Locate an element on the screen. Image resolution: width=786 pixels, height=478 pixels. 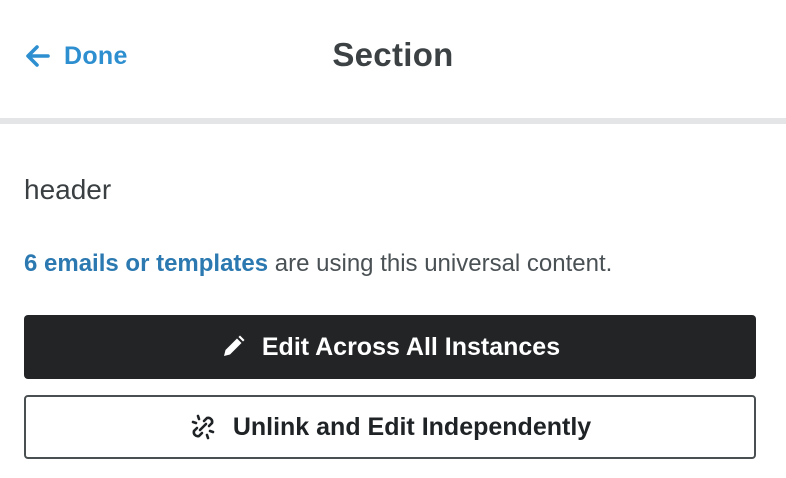
edit-across-all-instances-button: Edit Across All Instances is located at coordinates (390, 347).